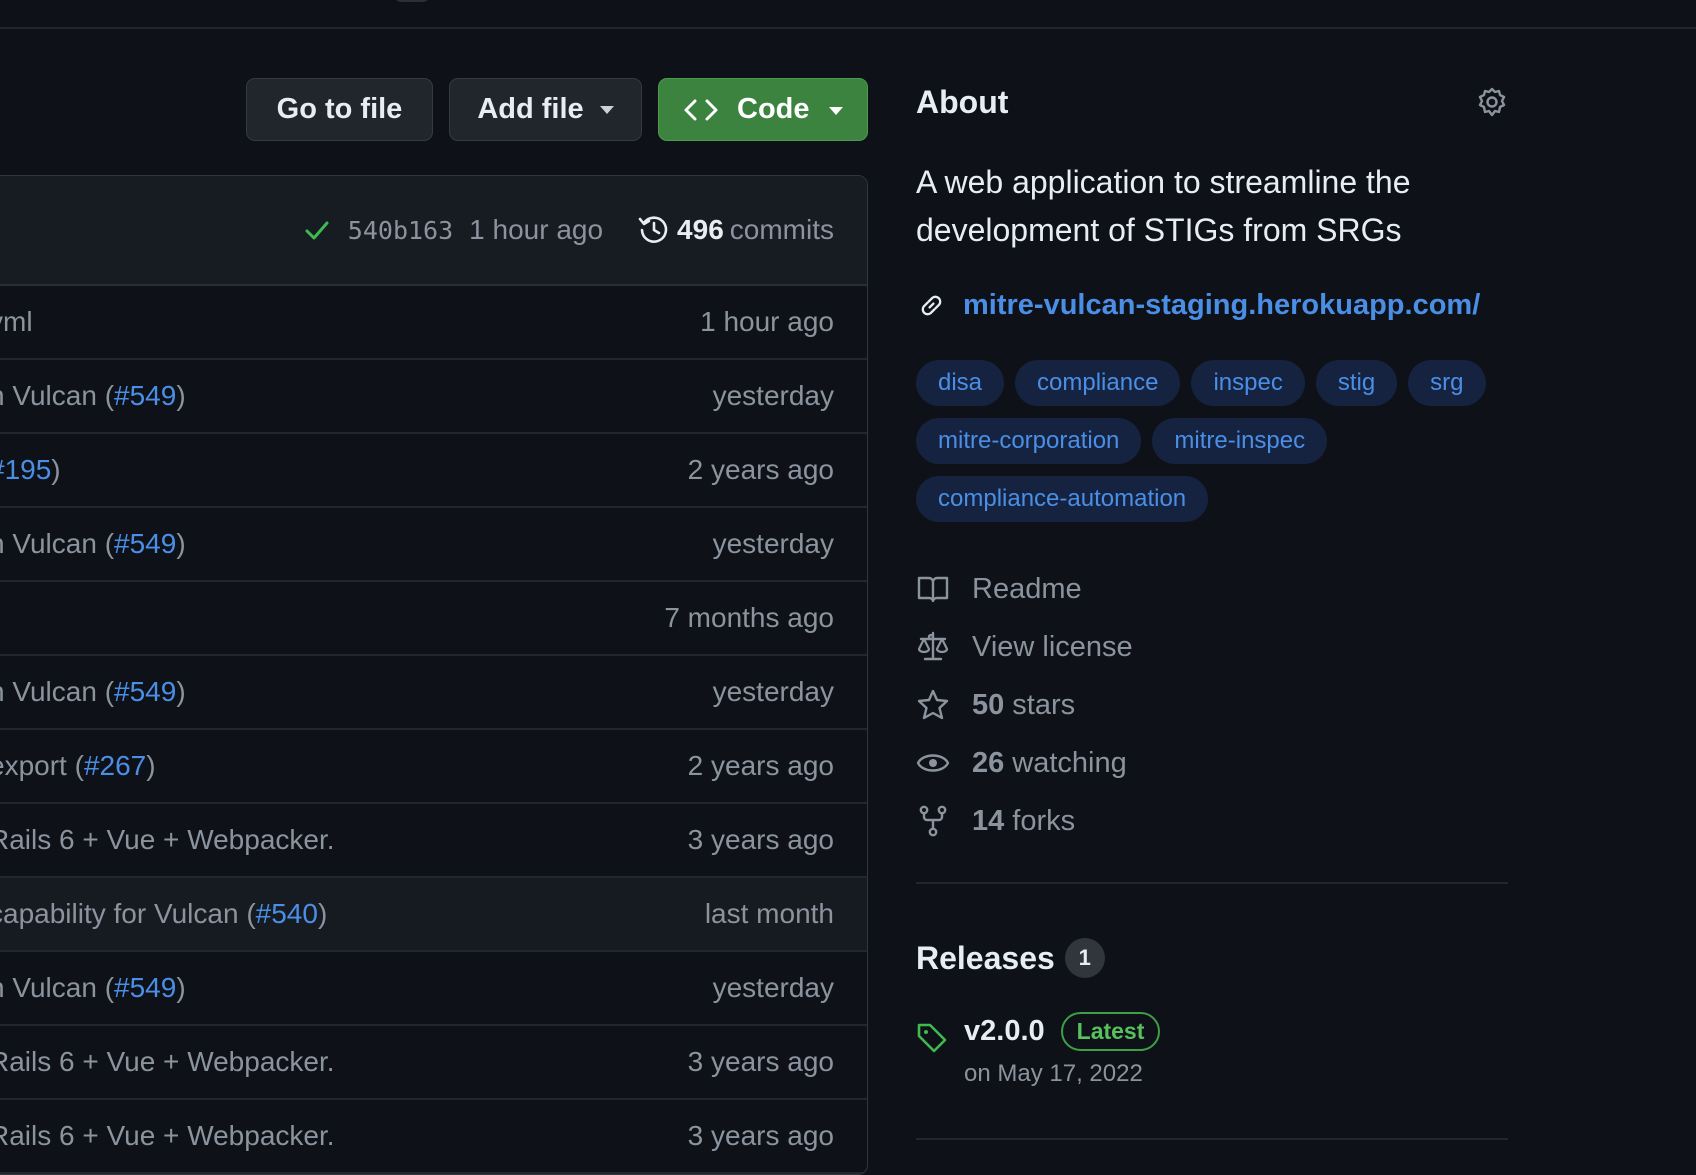  I want to click on pull-request-link: #540, so click(287, 913).